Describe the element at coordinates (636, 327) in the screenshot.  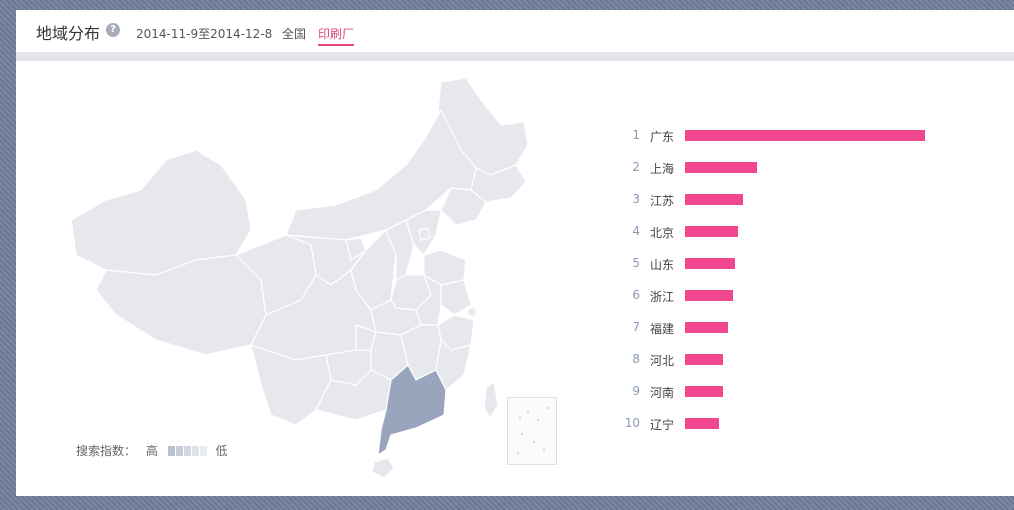
I see `rank-number: 7` at that location.